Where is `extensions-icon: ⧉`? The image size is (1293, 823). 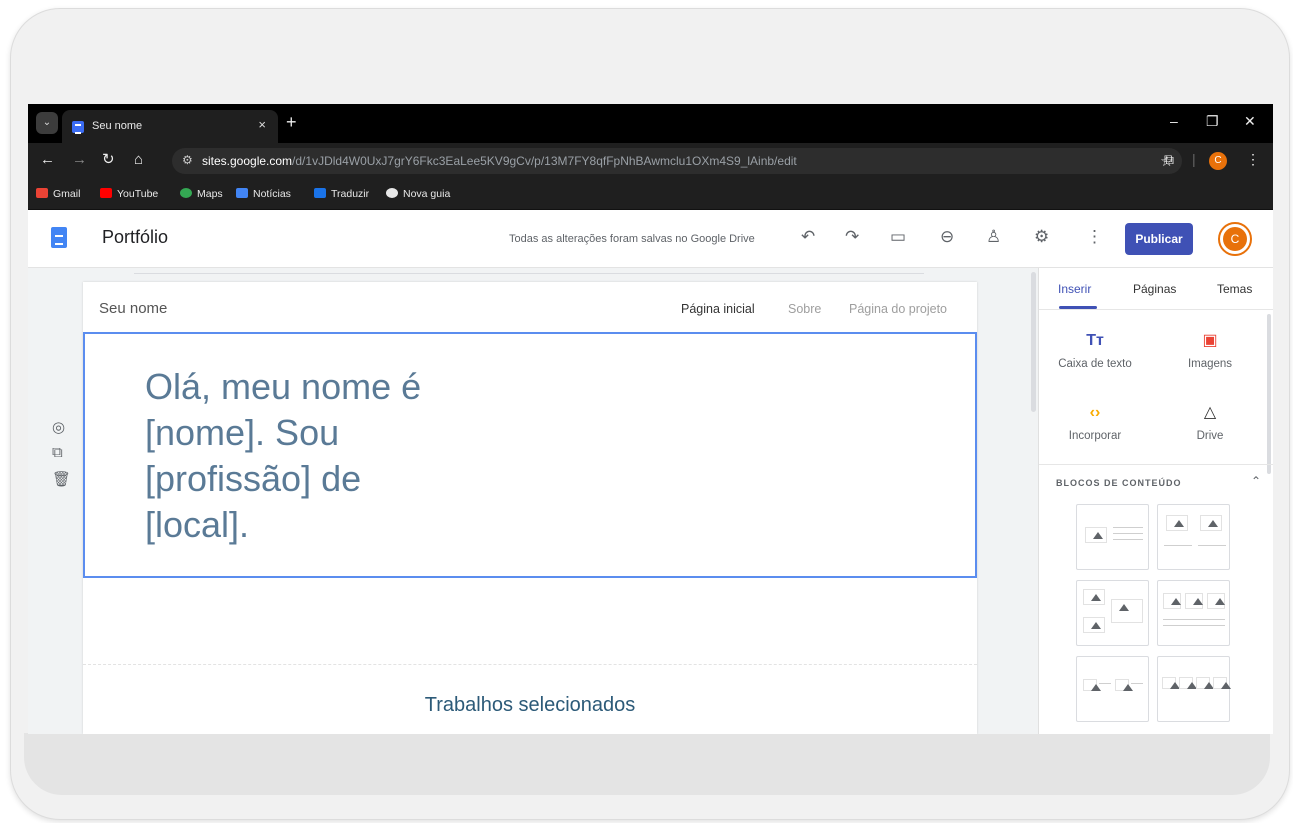 extensions-icon: ⧉ is located at coordinates (1169, 159).